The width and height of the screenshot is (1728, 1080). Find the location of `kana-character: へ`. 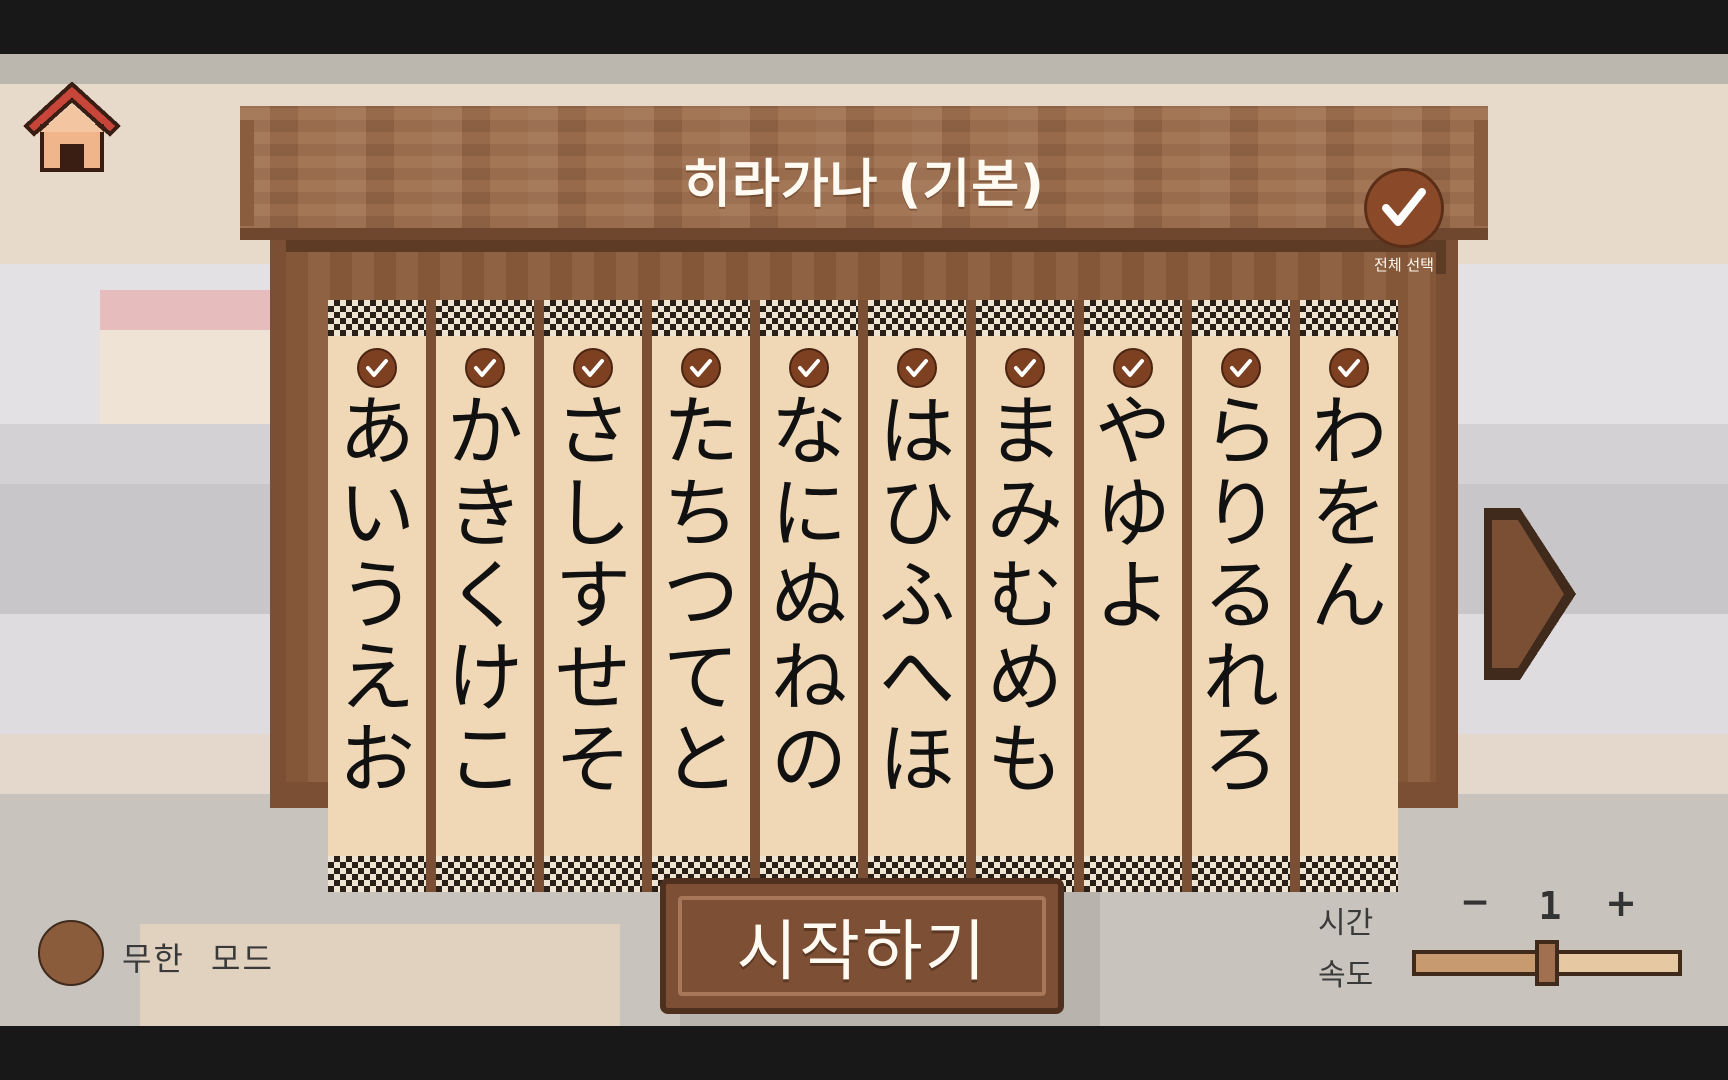

kana-character: へ is located at coordinates (917, 677).